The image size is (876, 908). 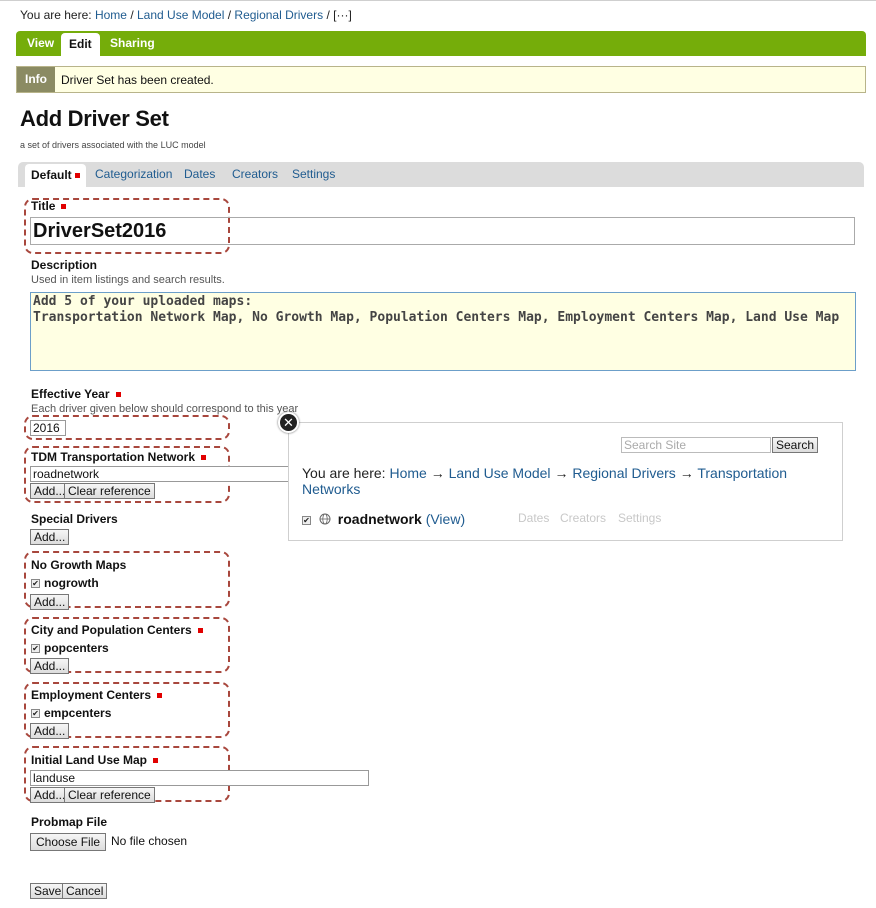 I want to click on breadcrumb-home: Home, so click(x=111, y=15).